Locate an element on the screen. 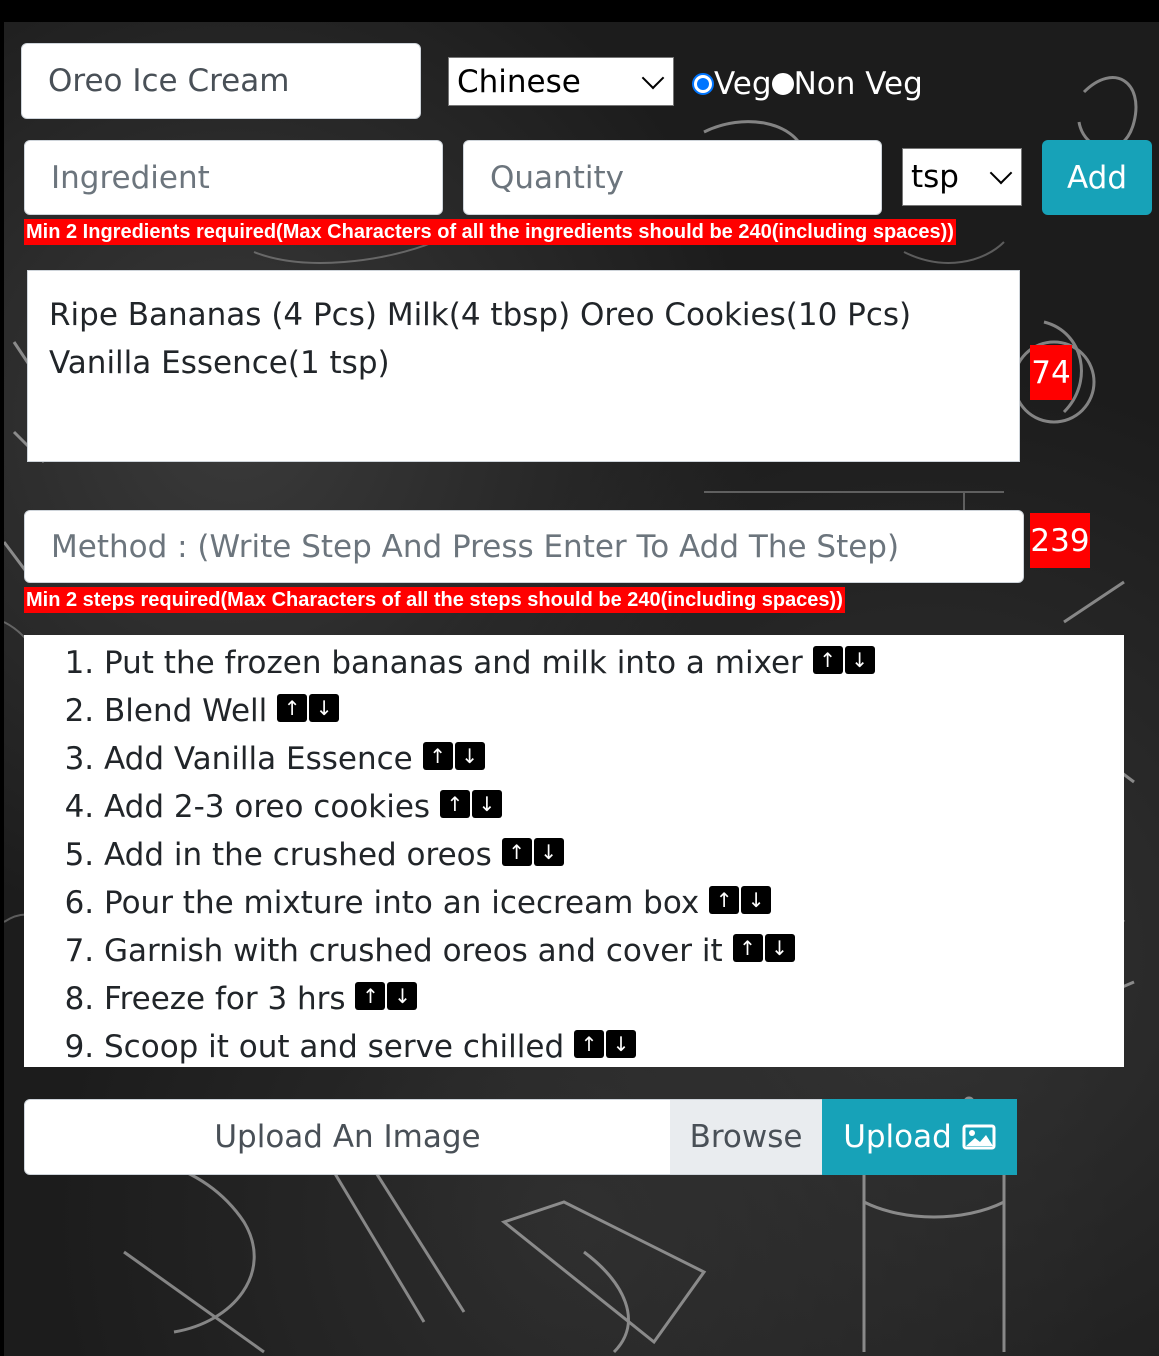 This screenshot has width=1159, height=1356. upload-image-field: Upload An Image is located at coordinates (347, 1137).